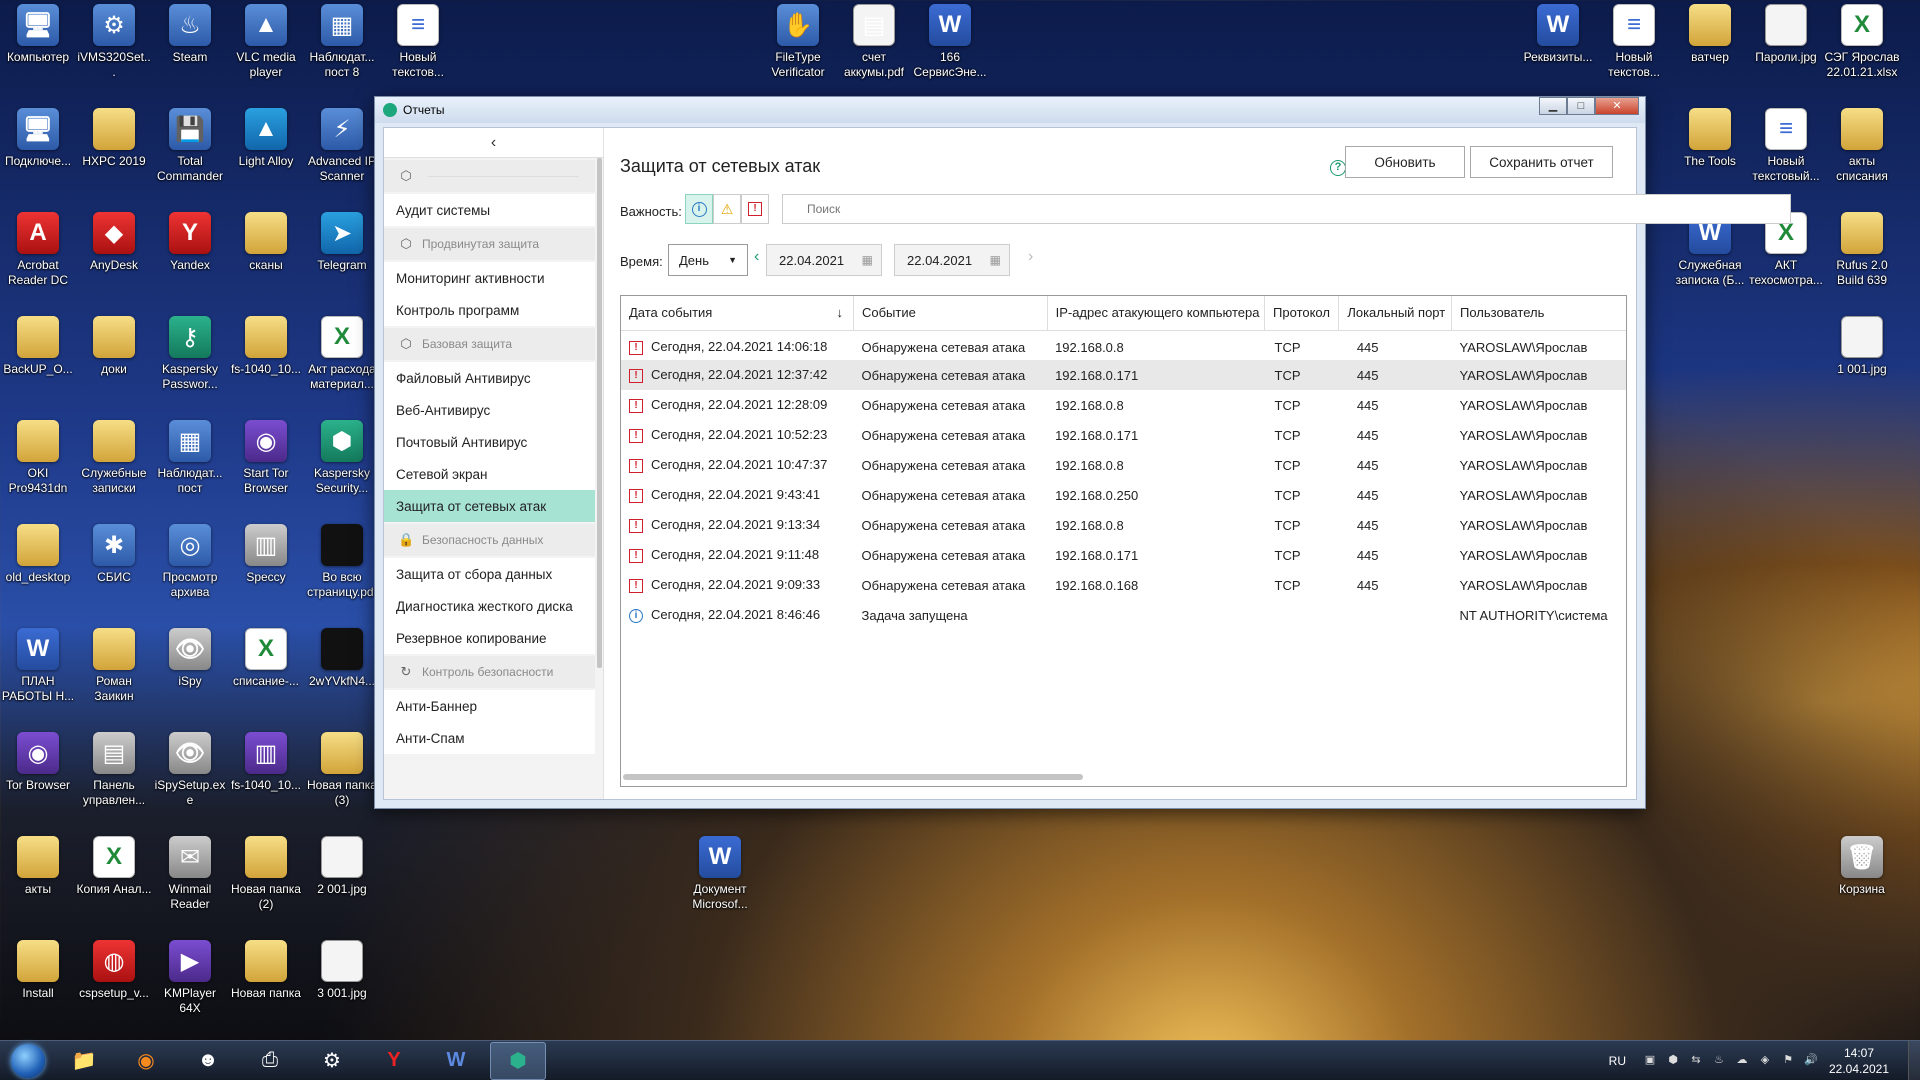 The image size is (1920, 1080). Describe the element at coordinates (190, 32) in the screenshot. I see `desktop-icon: ♨ Steam` at that location.